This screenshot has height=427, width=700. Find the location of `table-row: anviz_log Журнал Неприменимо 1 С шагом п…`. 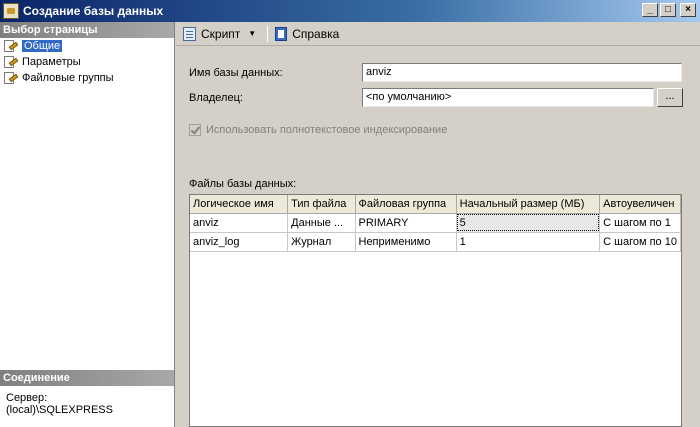

table-row: anviz_log Журнал Неприменимо 1 С шагом п… is located at coordinates (435, 242).